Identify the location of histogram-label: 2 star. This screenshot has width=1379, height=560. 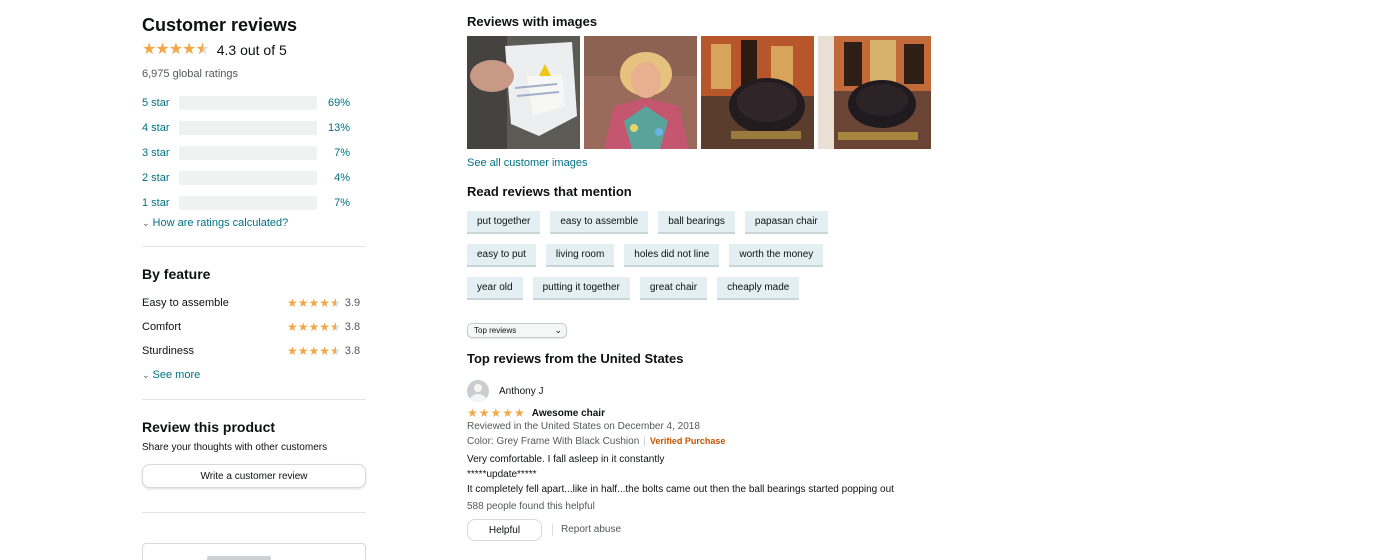
(160, 178).